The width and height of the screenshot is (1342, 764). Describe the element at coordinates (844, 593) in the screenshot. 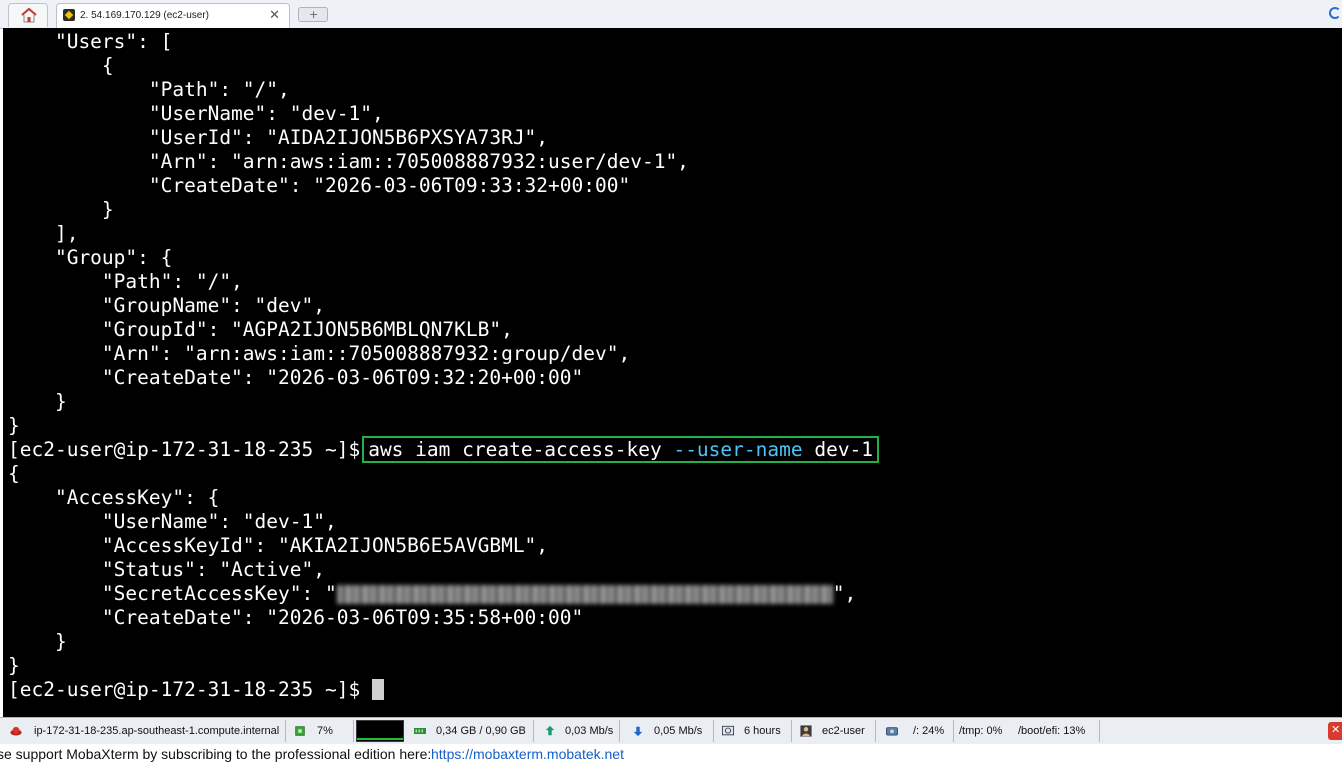

I see `secret-key-end: ",` at that location.